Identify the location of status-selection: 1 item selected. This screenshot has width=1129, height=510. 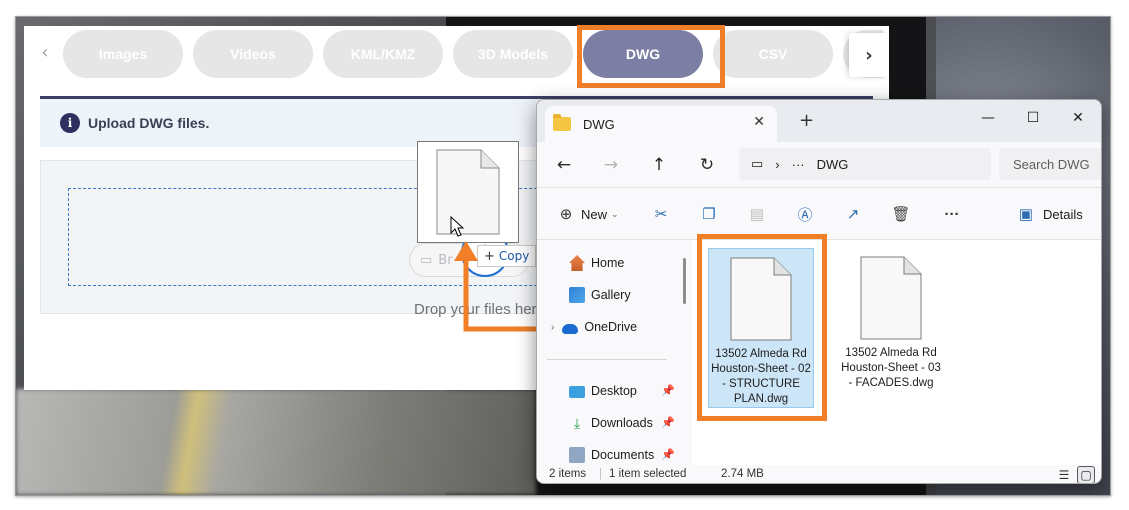
(648, 474).